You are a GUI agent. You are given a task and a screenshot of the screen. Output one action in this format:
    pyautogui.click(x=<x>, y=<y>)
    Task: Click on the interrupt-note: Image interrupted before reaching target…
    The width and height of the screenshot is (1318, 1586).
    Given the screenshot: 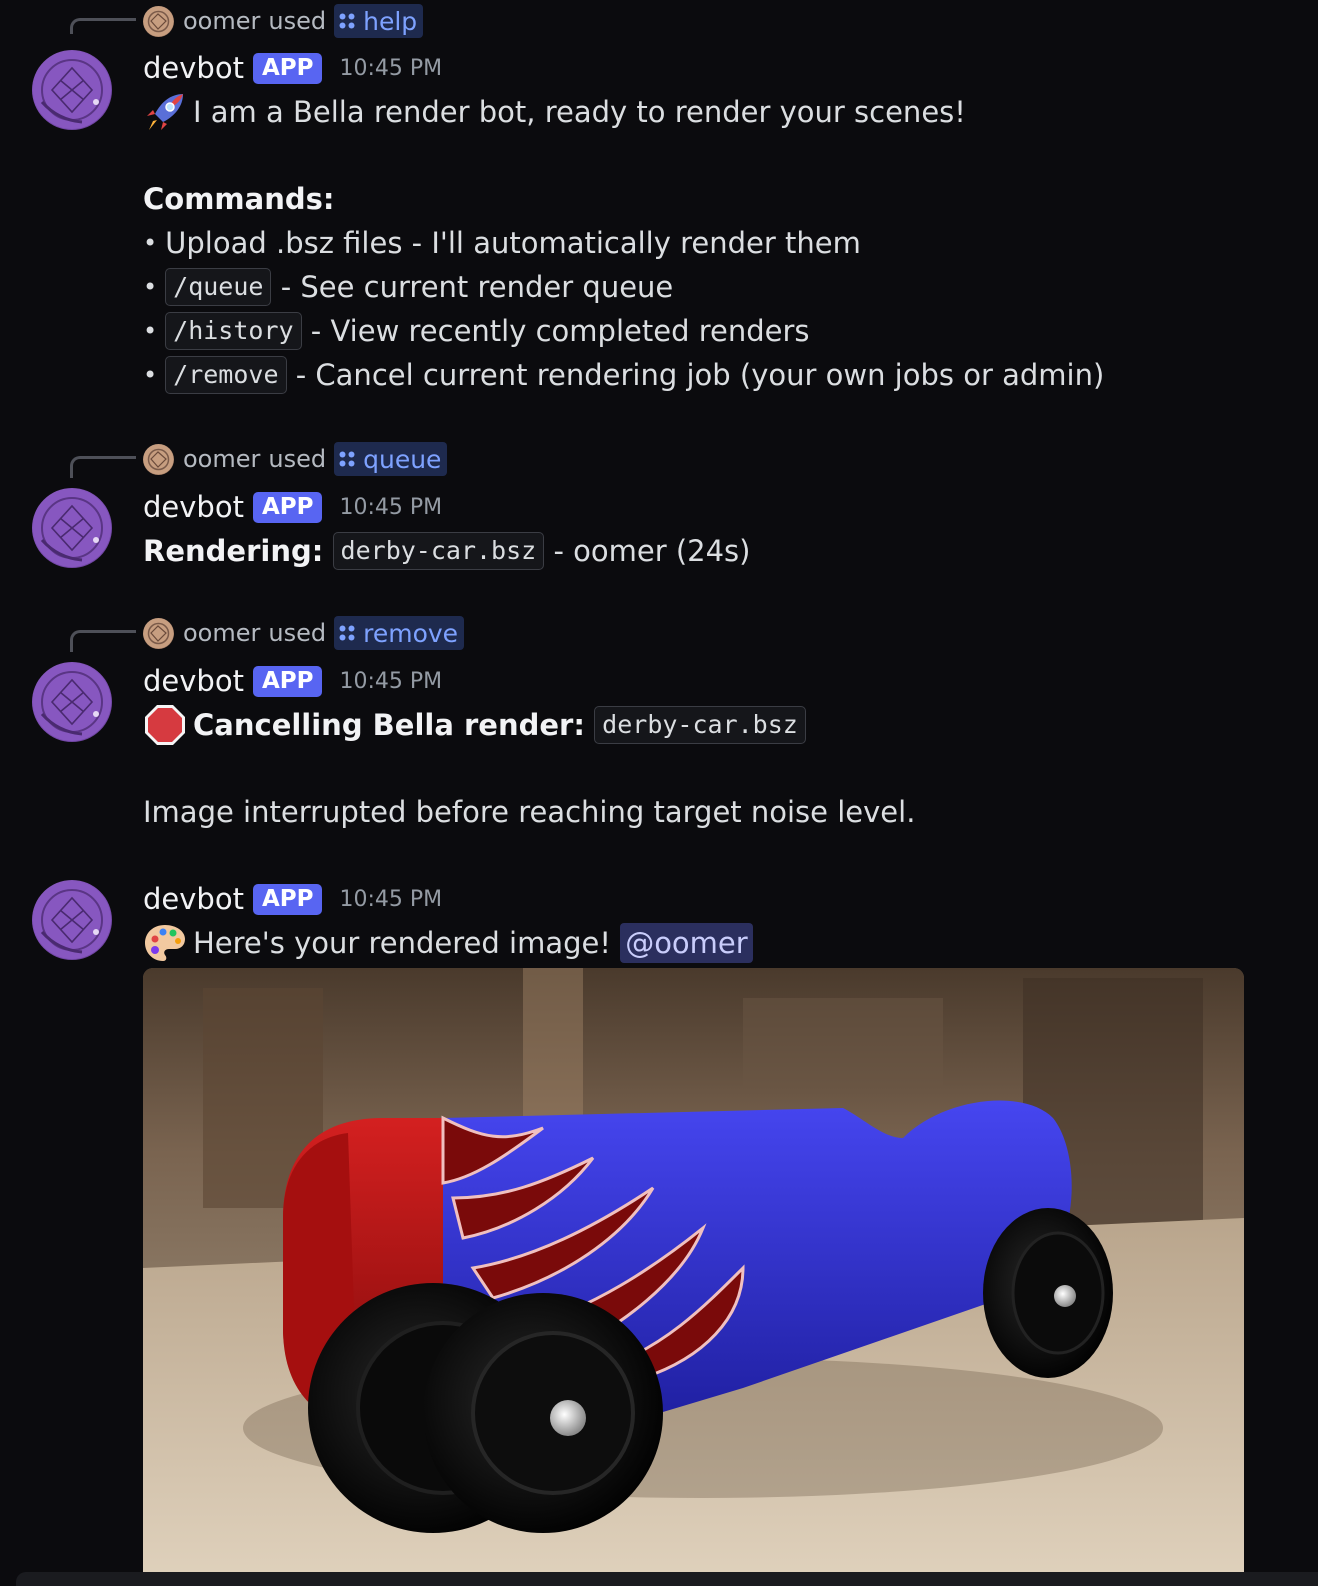 What is the action you would take?
    pyautogui.click(x=529, y=812)
    